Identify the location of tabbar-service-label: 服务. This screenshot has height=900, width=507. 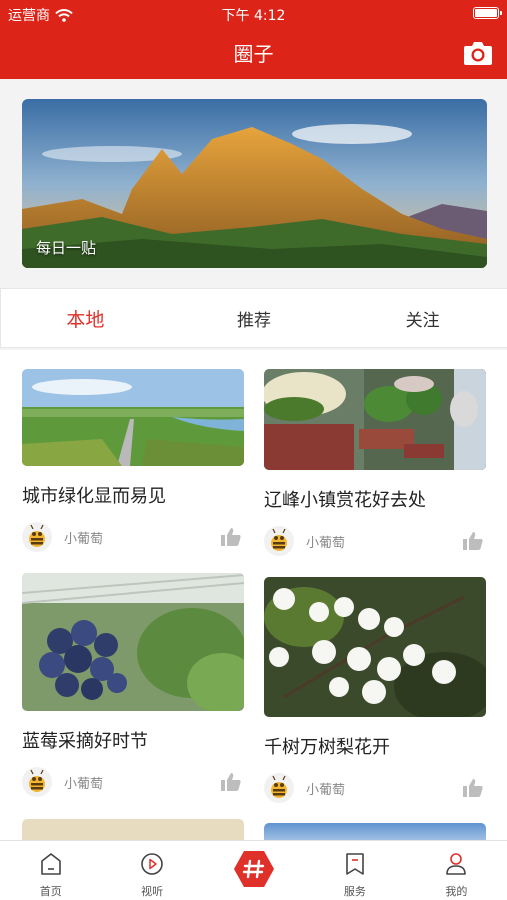
(354, 891).